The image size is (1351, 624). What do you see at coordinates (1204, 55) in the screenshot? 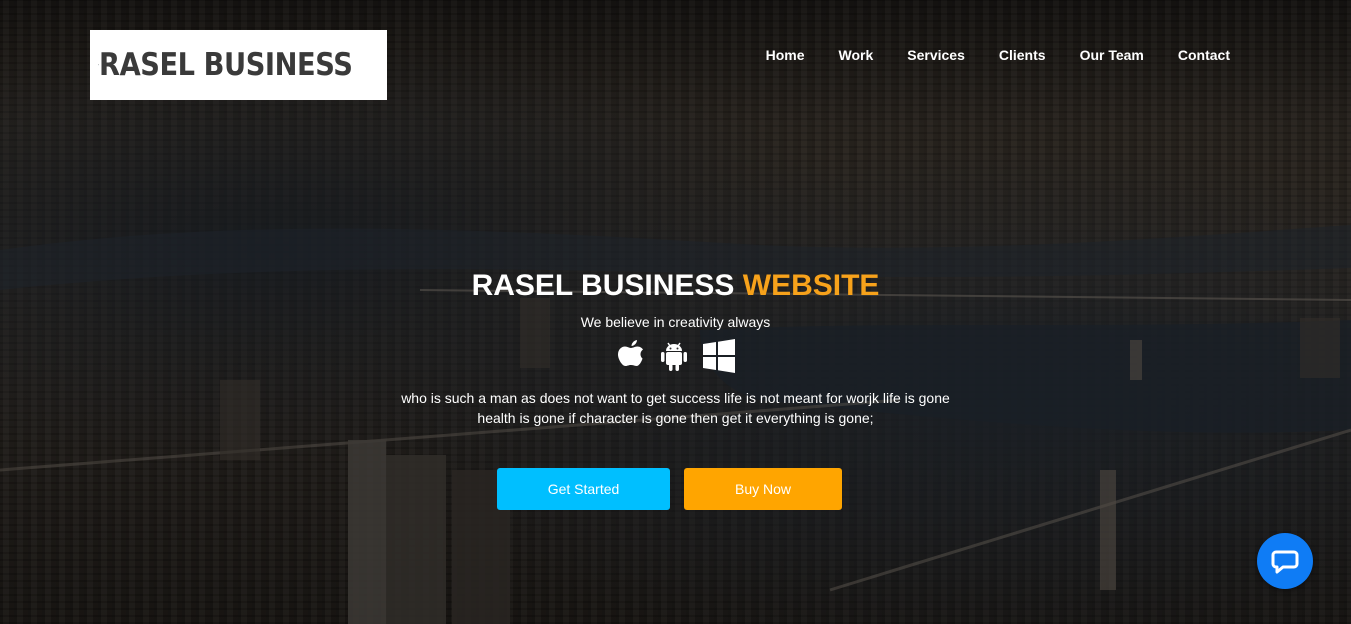
I see `nav-item-contact: Contact` at bounding box center [1204, 55].